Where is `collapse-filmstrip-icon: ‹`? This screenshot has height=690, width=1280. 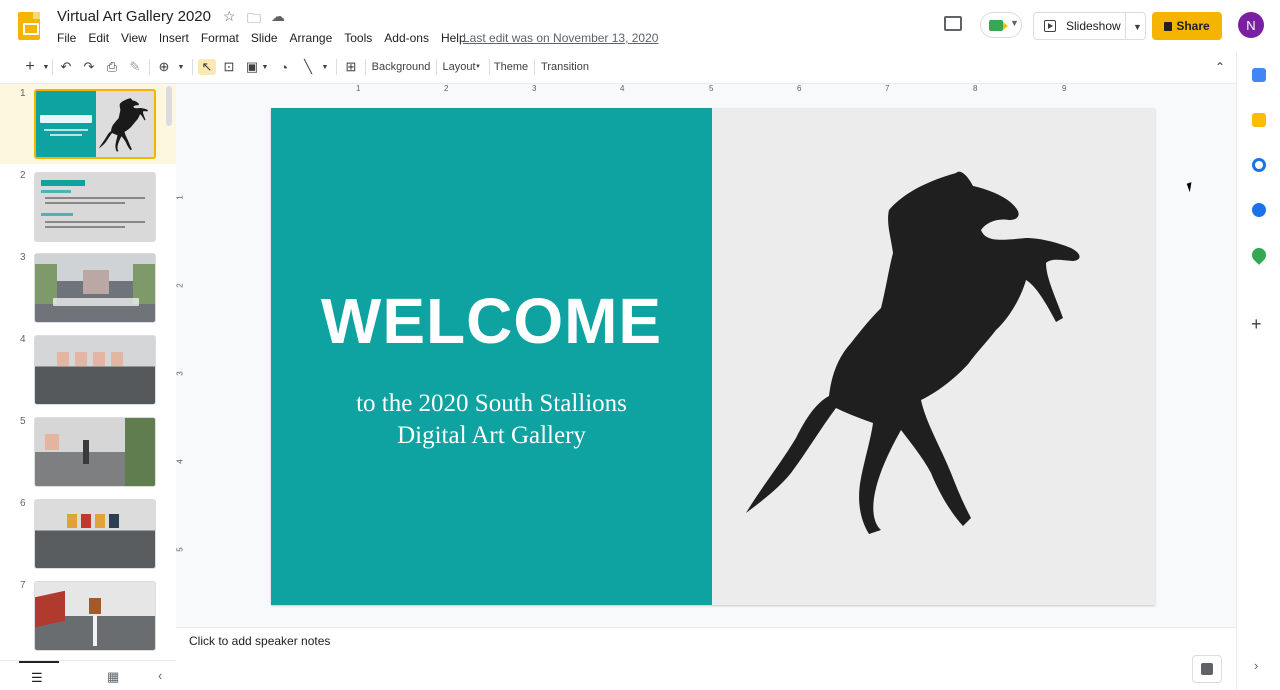 collapse-filmstrip-icon: ‹ is located at coordinates (160, 675).